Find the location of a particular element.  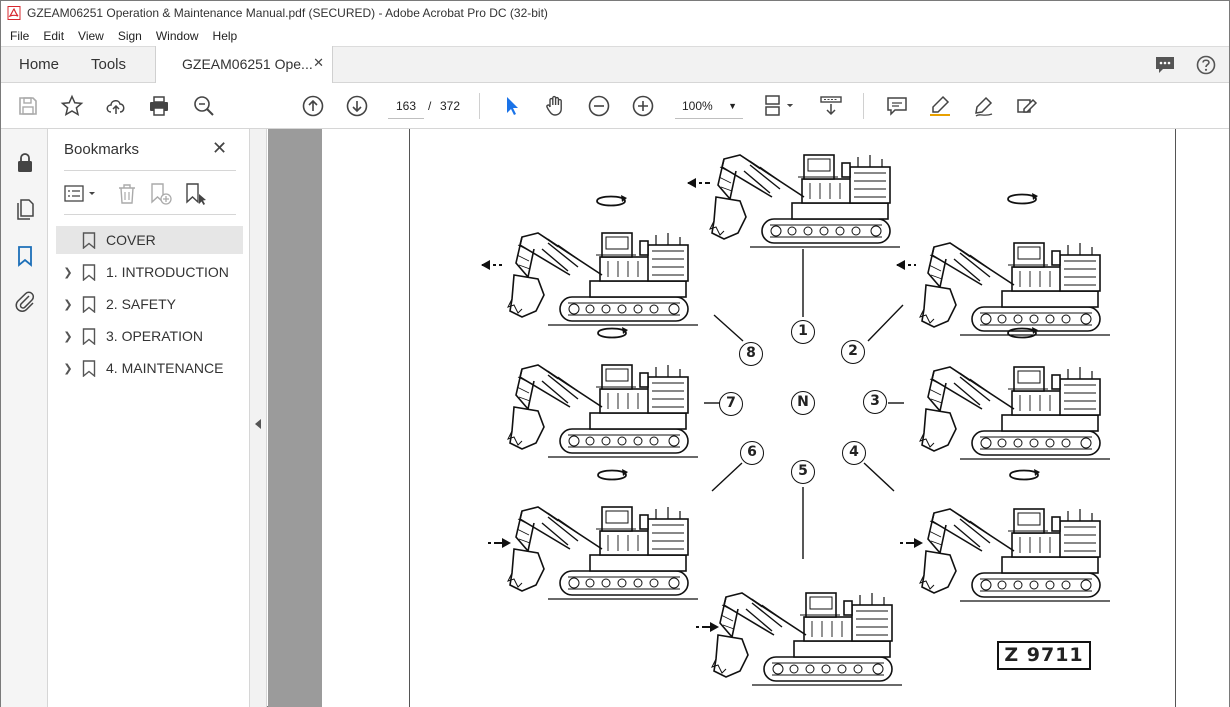

position-label: 4 is located at coordinates (854, 453).